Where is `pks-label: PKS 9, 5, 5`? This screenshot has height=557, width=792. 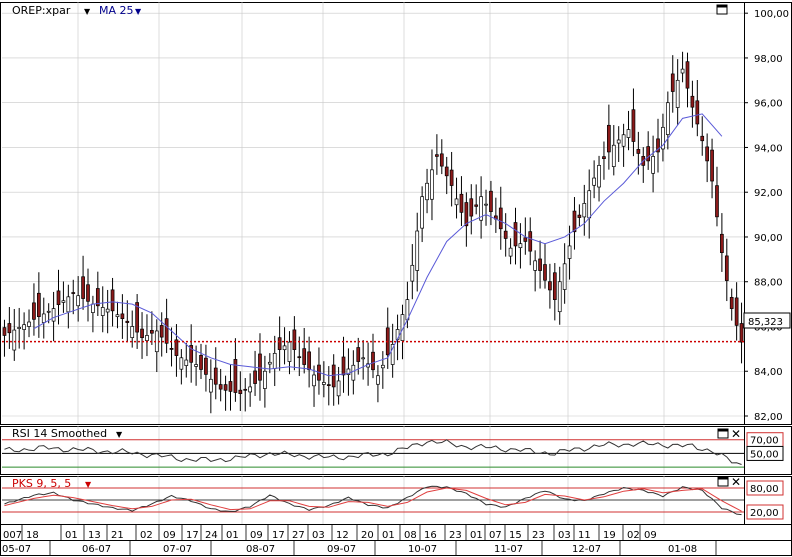
pks-label: PKS 9, 5, 5 is located at coordinates (41, 483).